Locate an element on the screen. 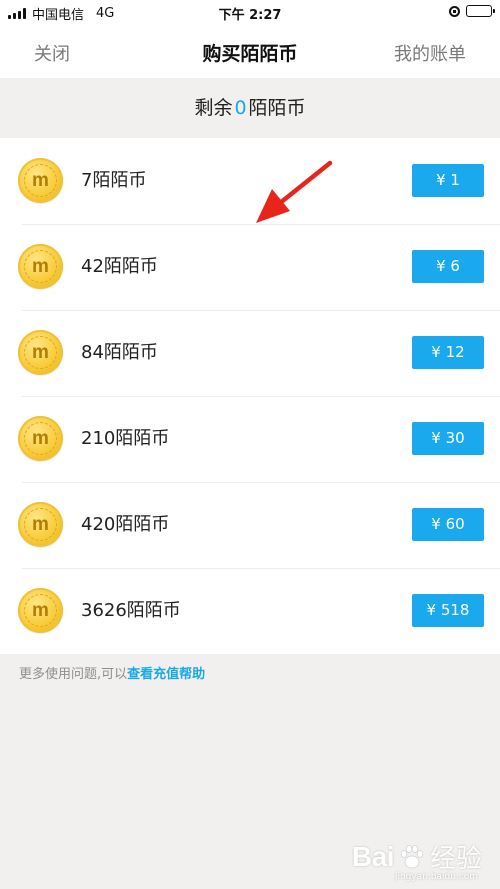  nav-bar: 关闭 购买陌陌币 我的账单 is located at coordinates (250, 52).